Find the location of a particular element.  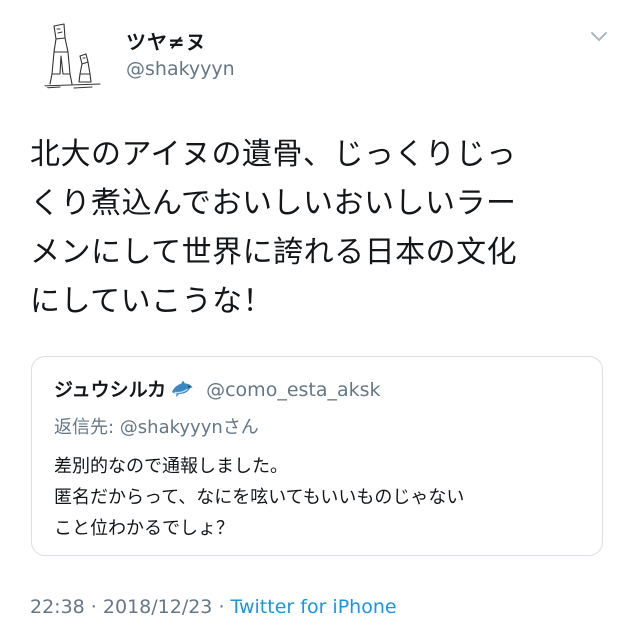

tweet-metadata: 22:38 · 2018/12/23 · Twitter for iPhone is located at coordinates (213, 607).